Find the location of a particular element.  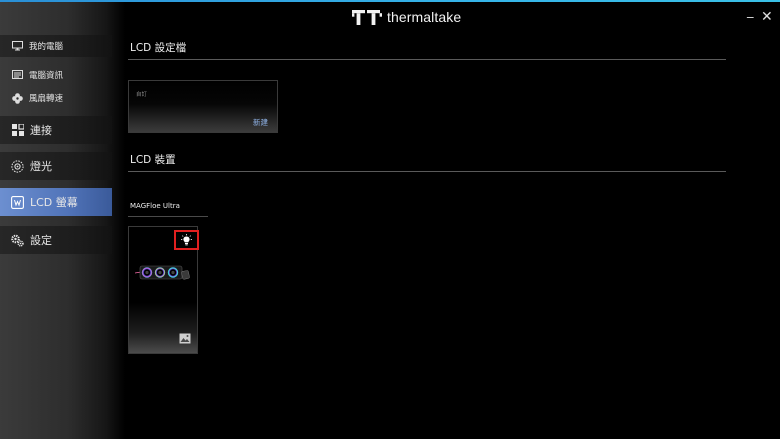

new-profile-button: 新建 is located at coordinates (260, 122).